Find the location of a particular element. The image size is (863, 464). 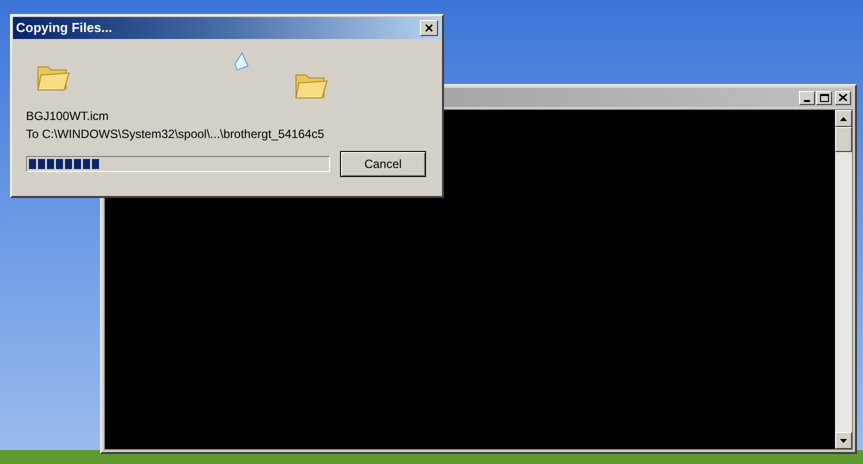

scroll-up-icon is located at coordinates (843, 118).